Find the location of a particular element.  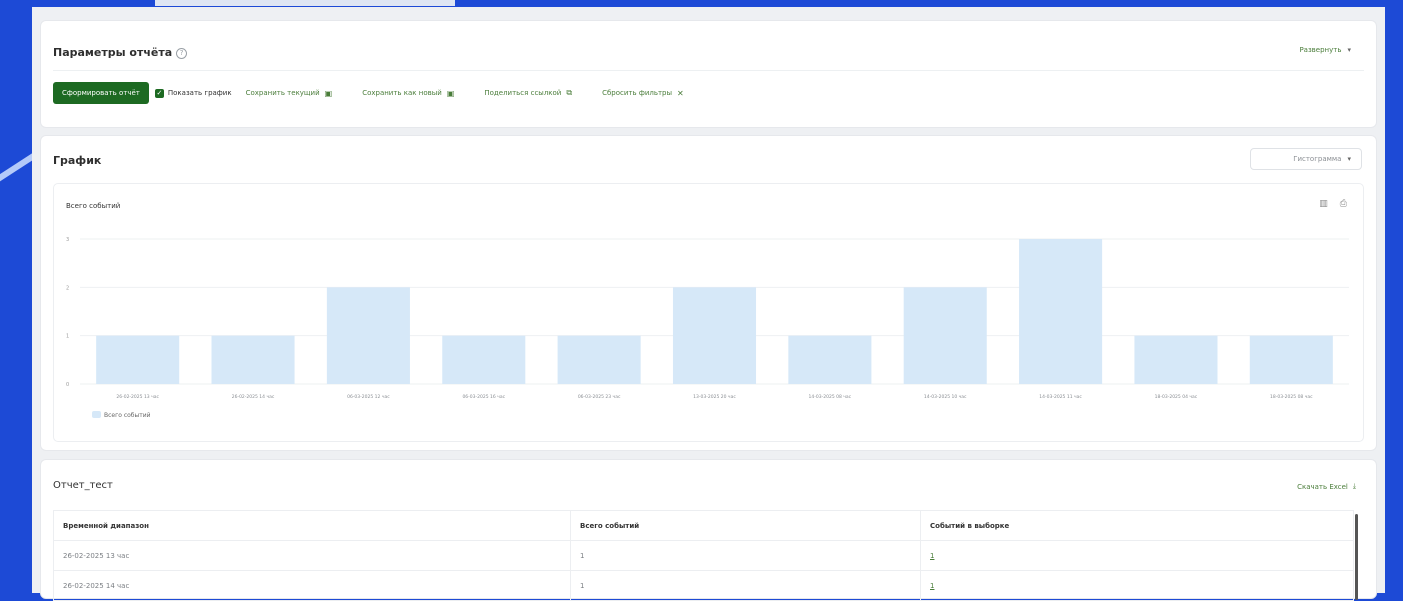

column-header: Всего событий is located at coordinates (745, 525).